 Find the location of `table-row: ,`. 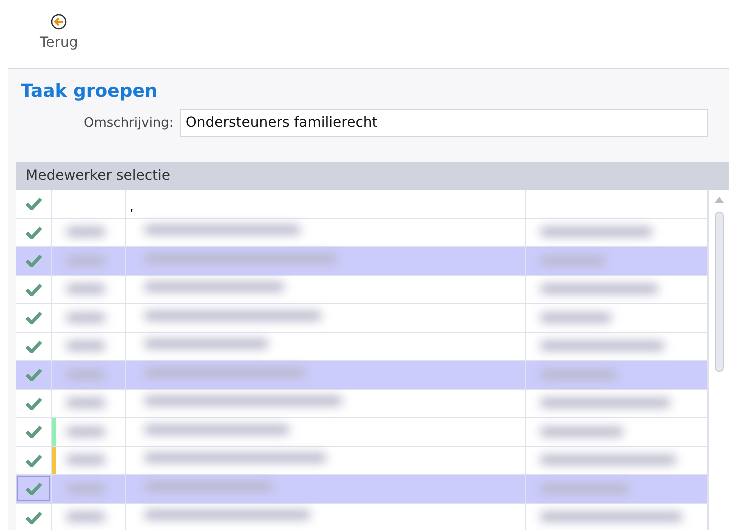

table-row: , is located at coordinates (362, 204).